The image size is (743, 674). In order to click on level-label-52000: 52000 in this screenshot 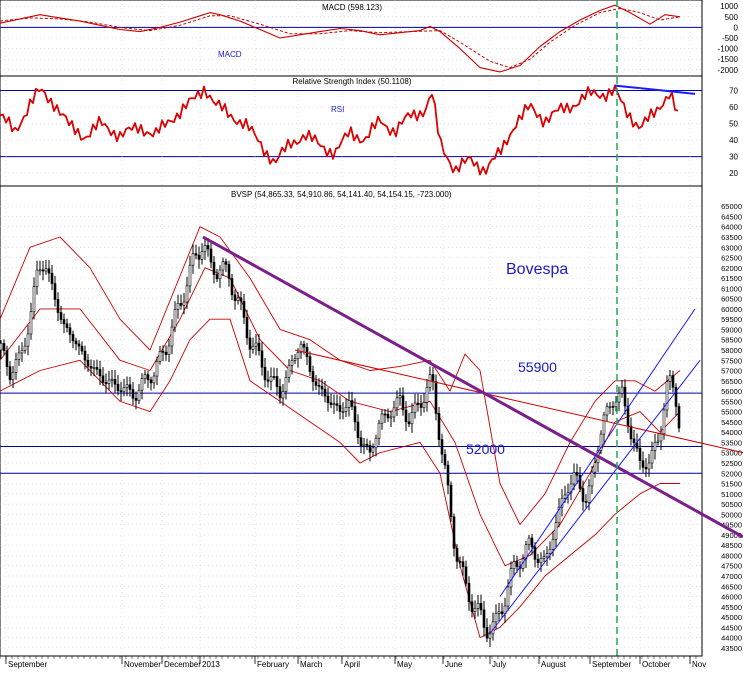, I will do `click(485, 449)`.